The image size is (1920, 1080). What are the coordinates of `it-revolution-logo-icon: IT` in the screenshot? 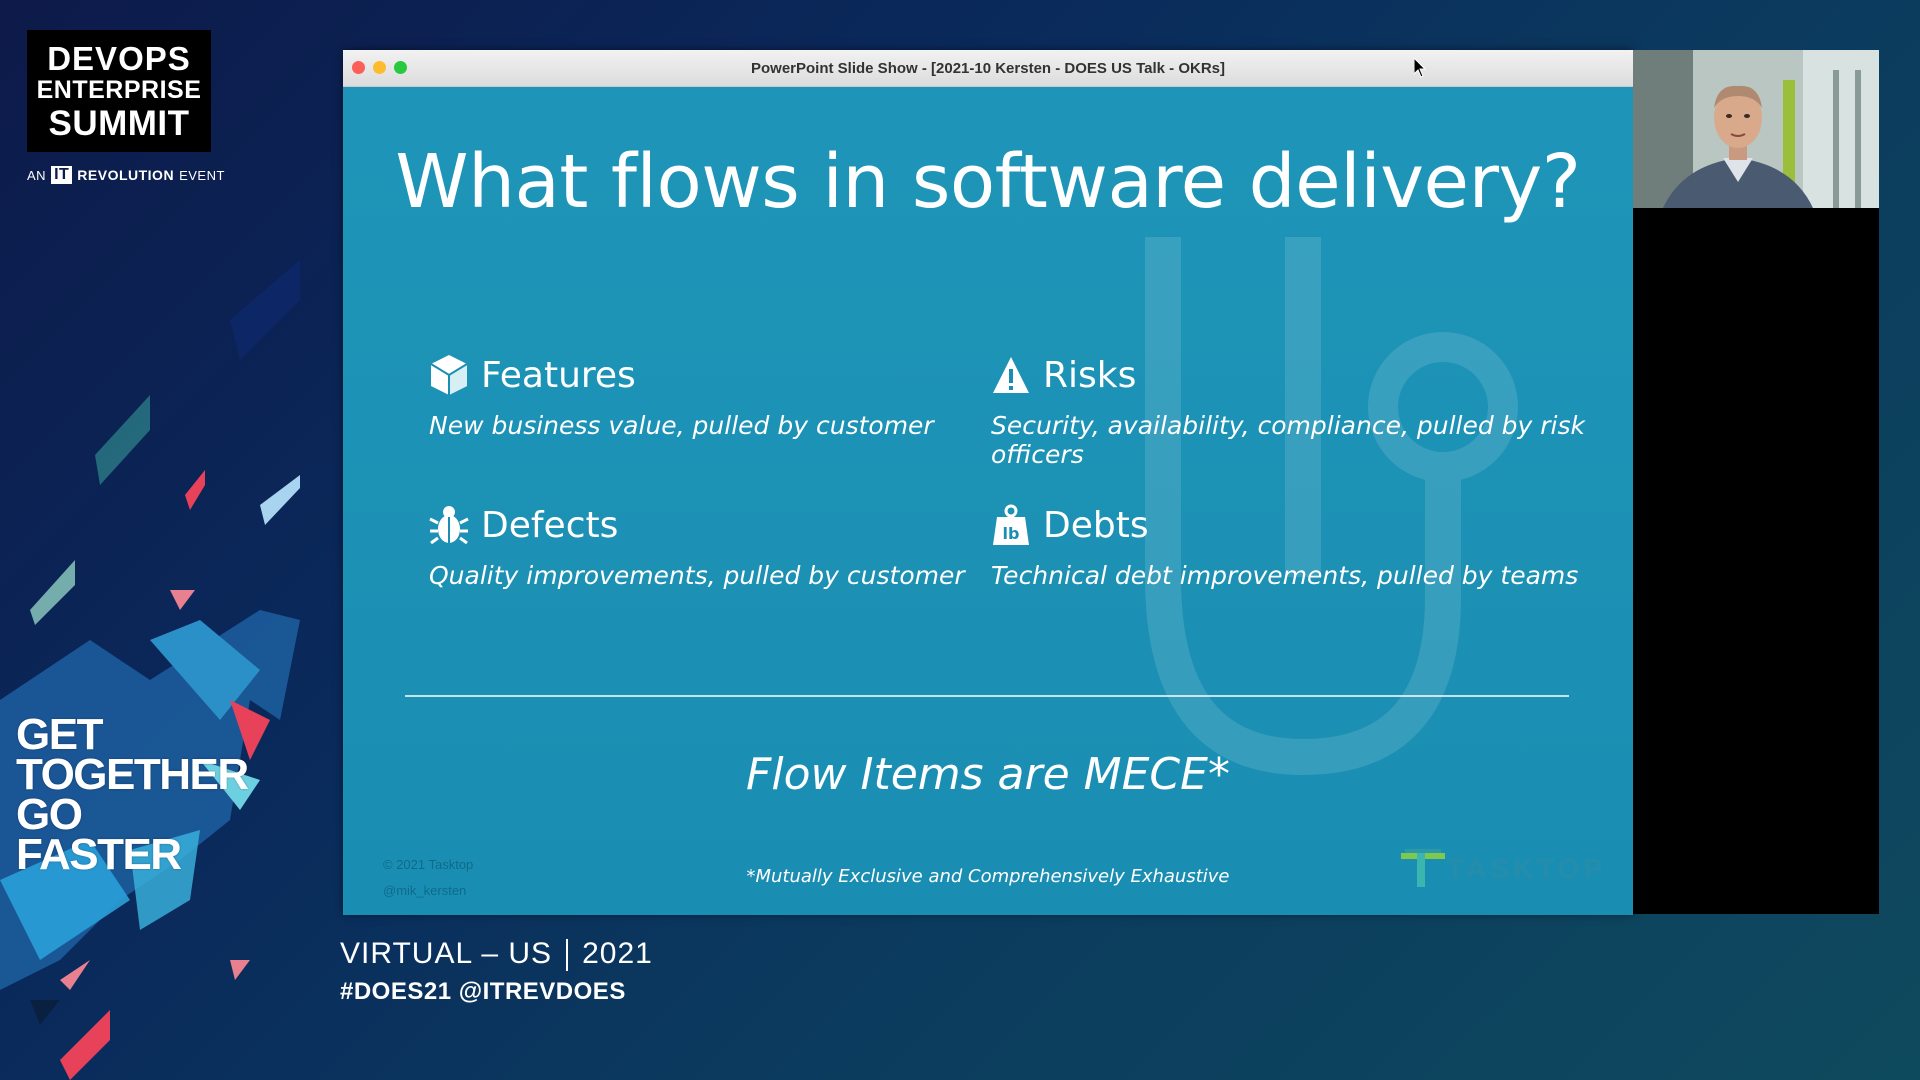 It's located at (62, 175).